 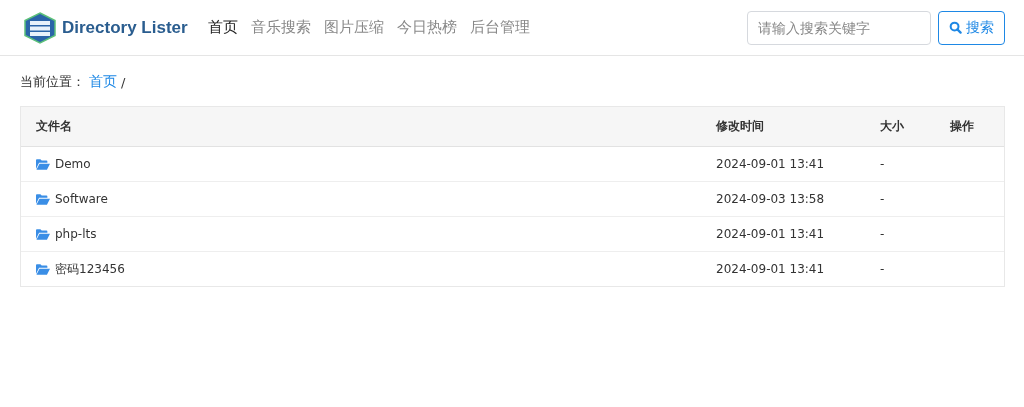 What do you see at coordinates (354, 27) in the screenshot?
I see `nav-link: 图片压缩` at bounding box center [354, 27].